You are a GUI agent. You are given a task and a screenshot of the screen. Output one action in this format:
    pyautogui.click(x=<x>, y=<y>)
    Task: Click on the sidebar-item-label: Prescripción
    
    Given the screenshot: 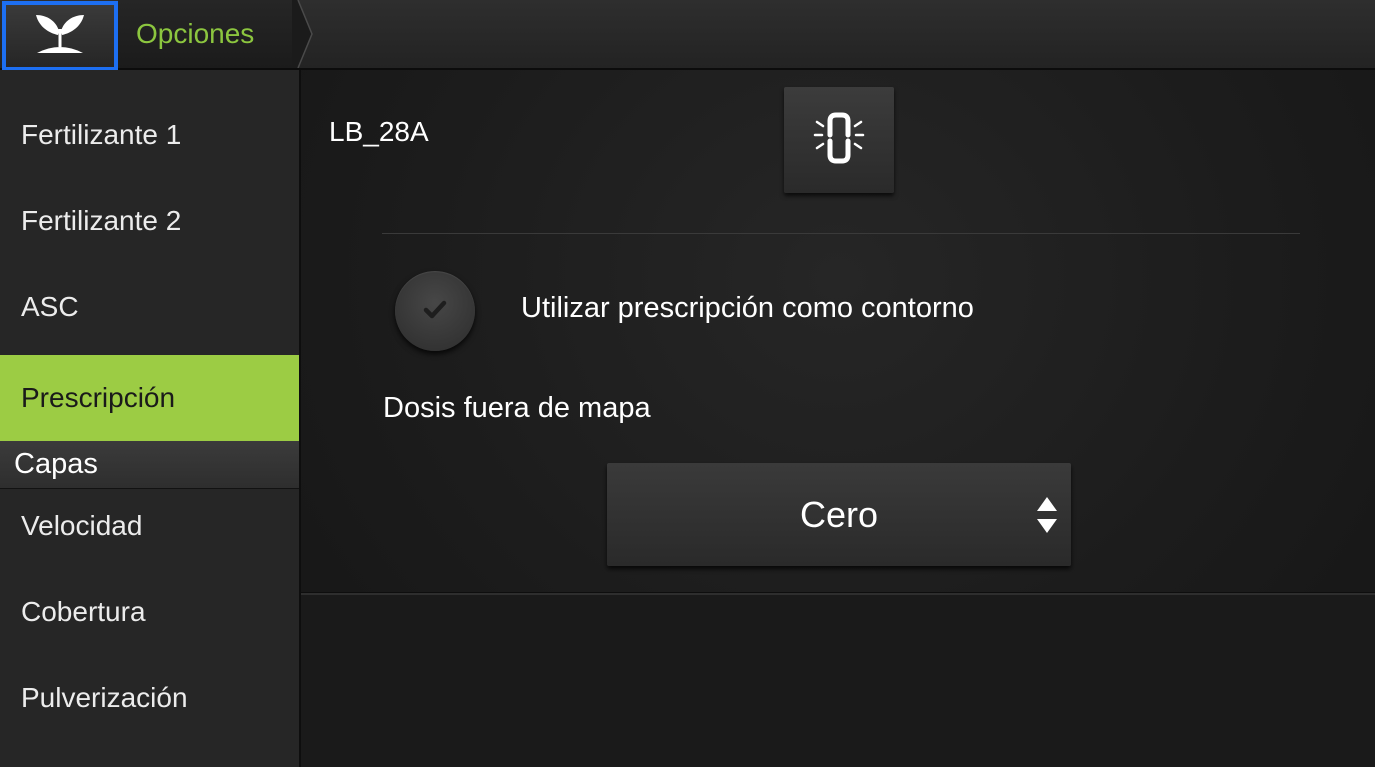 What is the action you would take?
    pyautogui.click(x=98, y=397)
    